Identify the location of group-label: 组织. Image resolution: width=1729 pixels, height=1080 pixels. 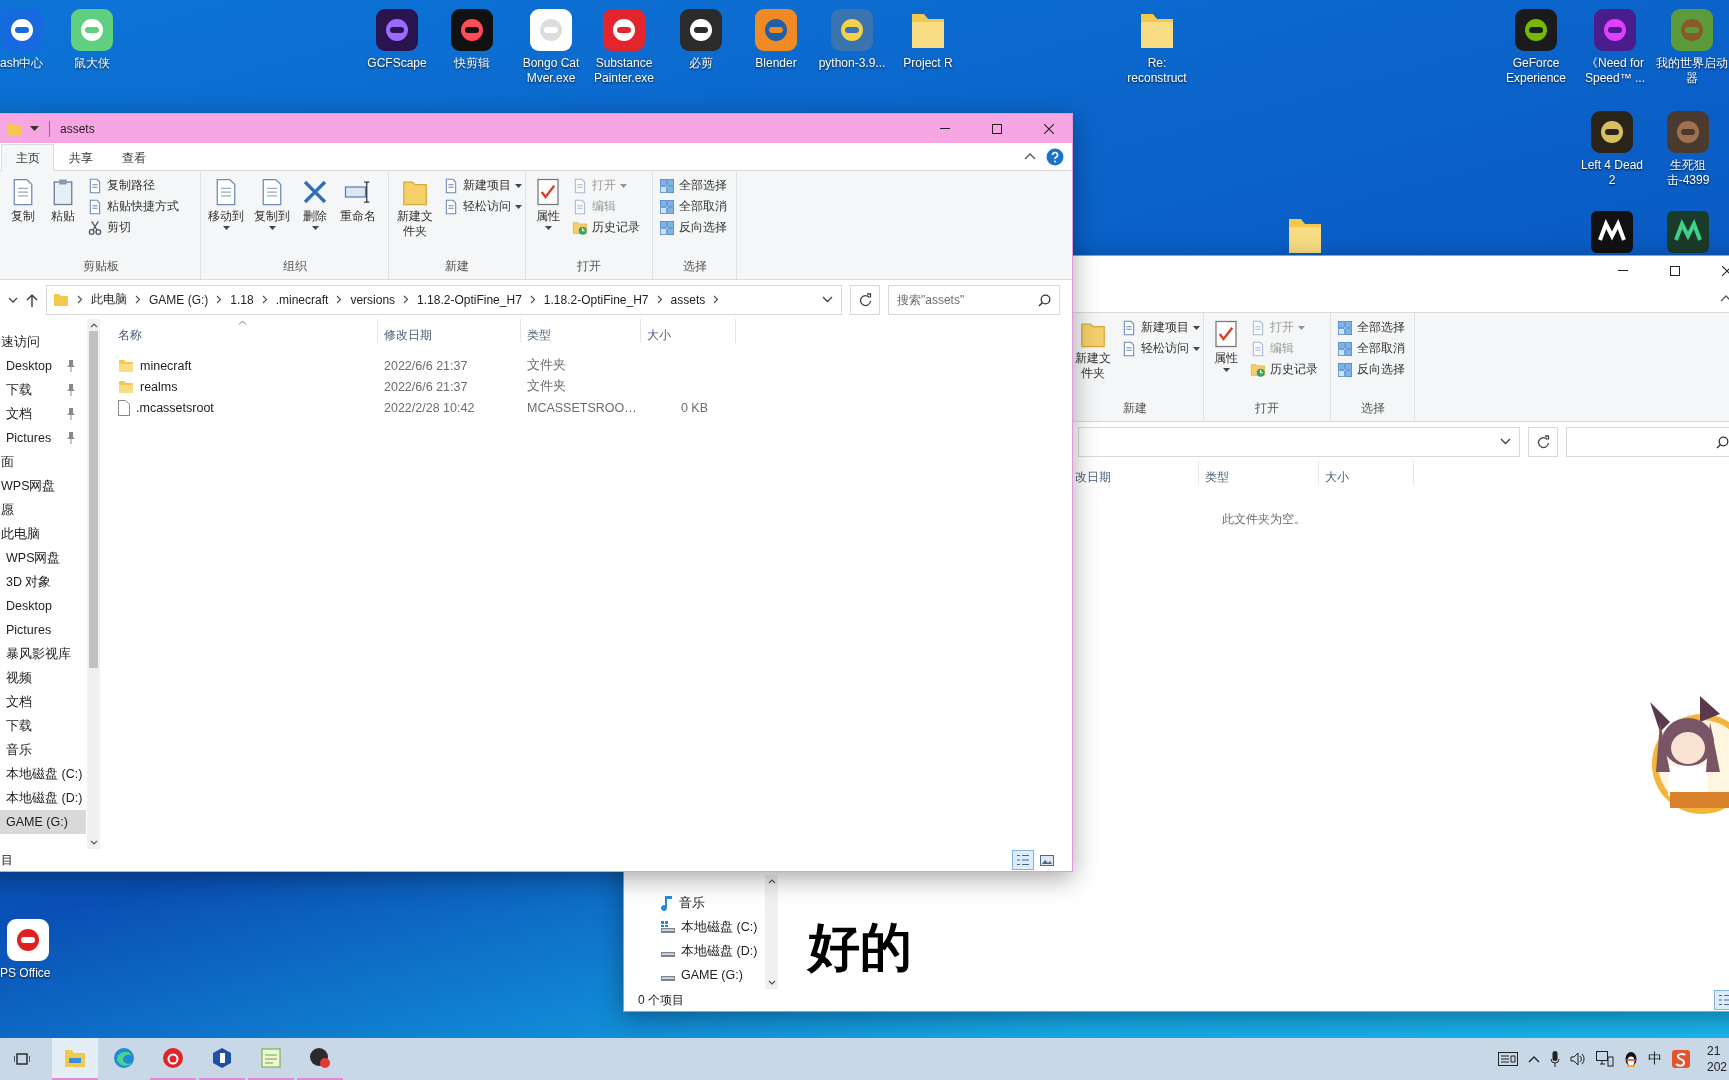
(294, 266).